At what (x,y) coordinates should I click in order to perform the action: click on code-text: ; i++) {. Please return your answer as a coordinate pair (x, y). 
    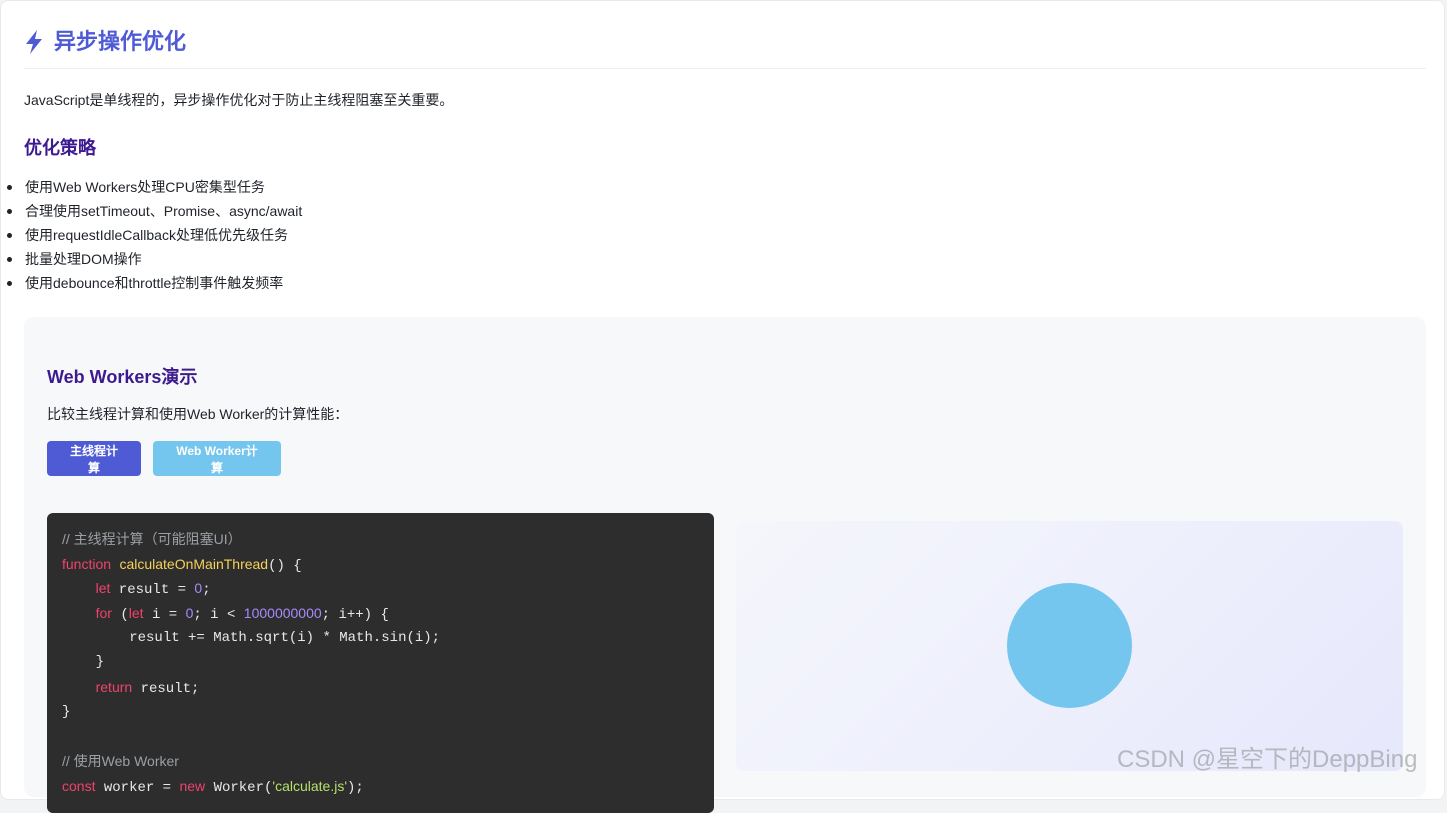
    Looking at the image, I should click on (355, 615).